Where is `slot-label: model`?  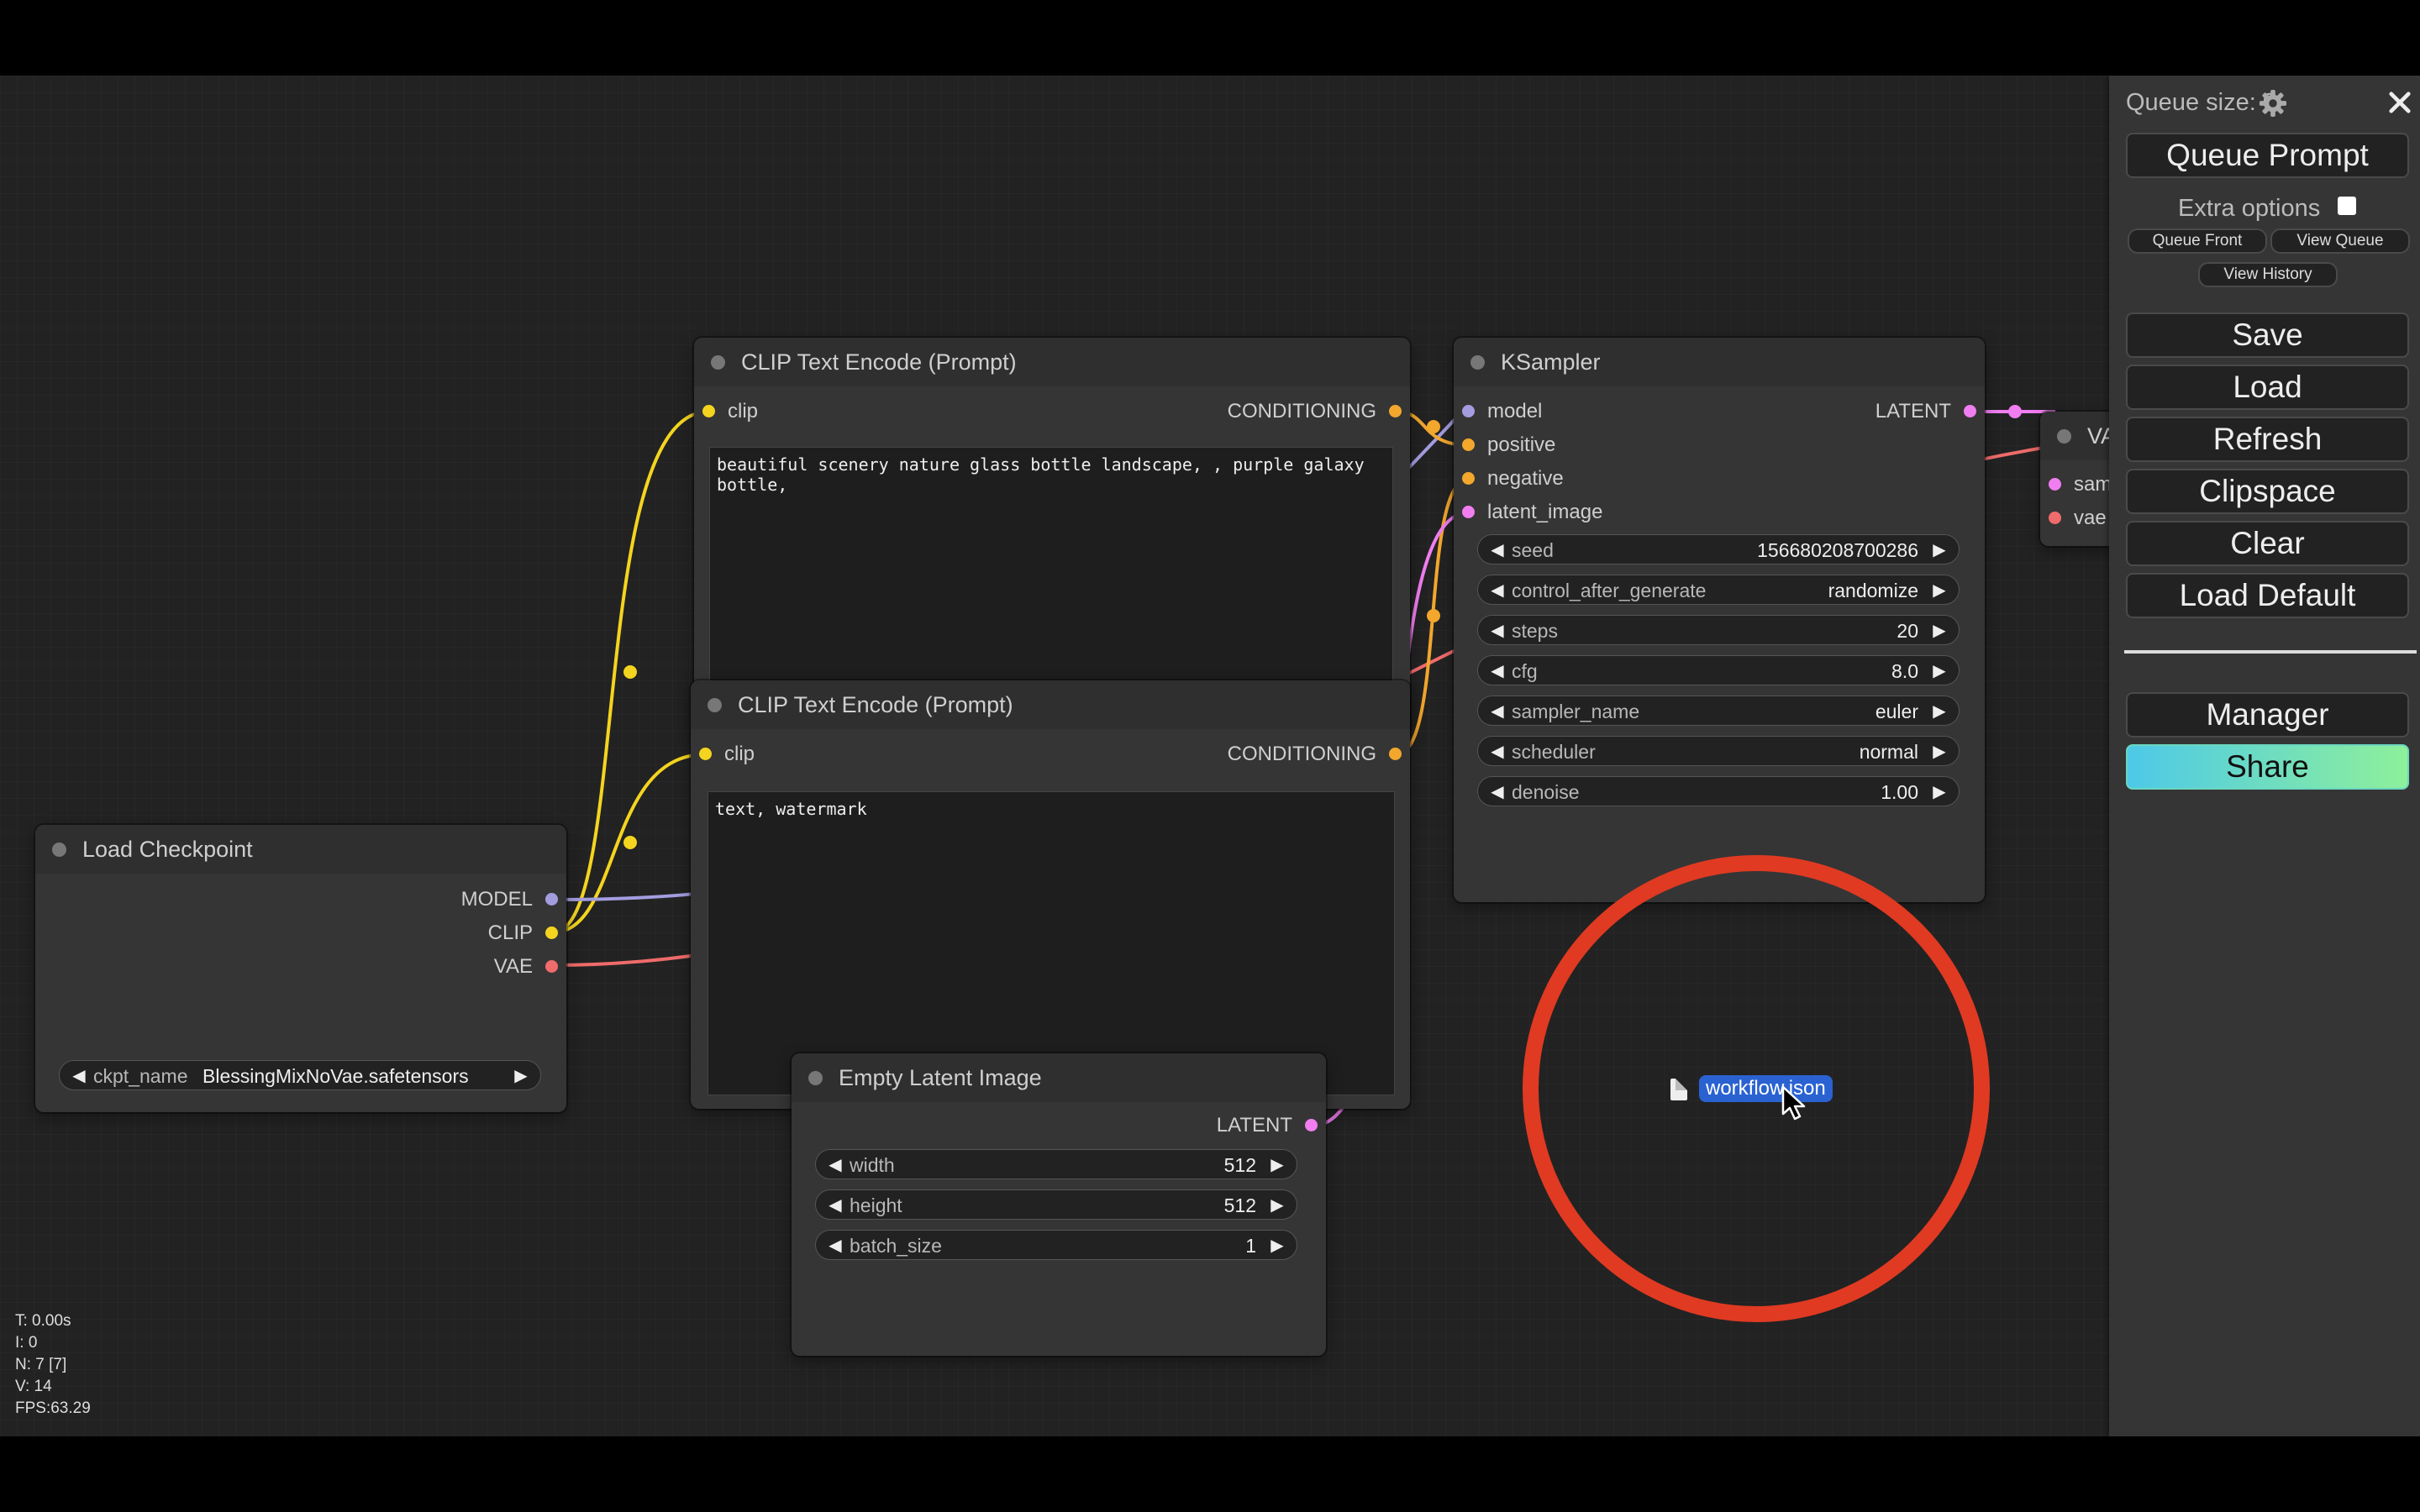 slot-label: model is located at coordinates (1515, 411).